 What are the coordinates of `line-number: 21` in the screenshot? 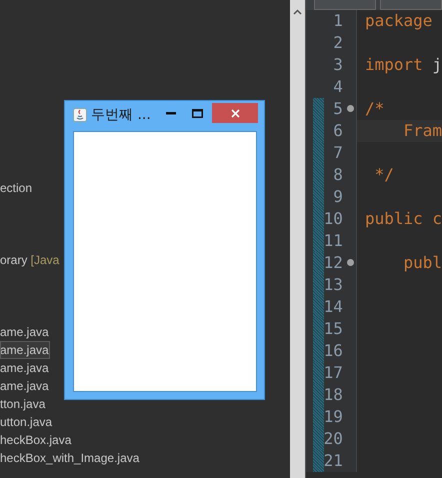 It's located at (333, 461).